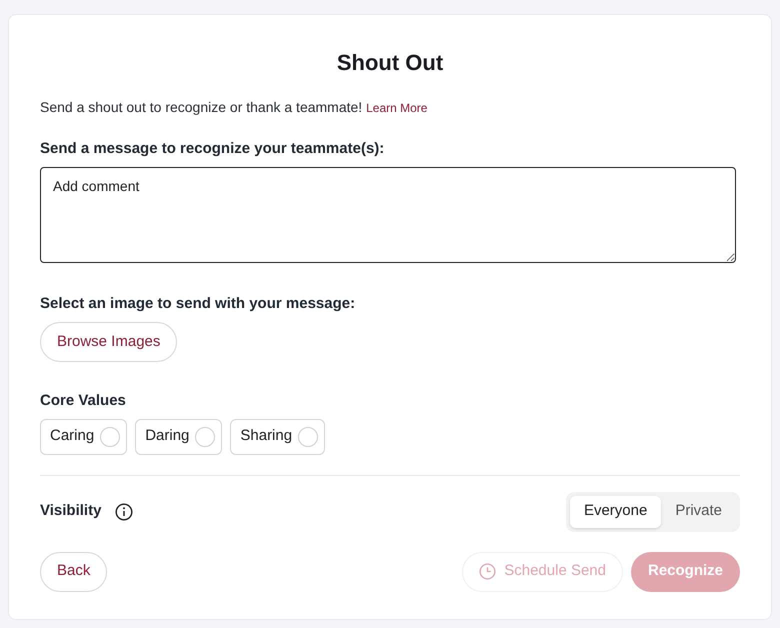  Describe the element at coordinates (74, 572) in the screenshot. I see `back-button: Back` at that location.